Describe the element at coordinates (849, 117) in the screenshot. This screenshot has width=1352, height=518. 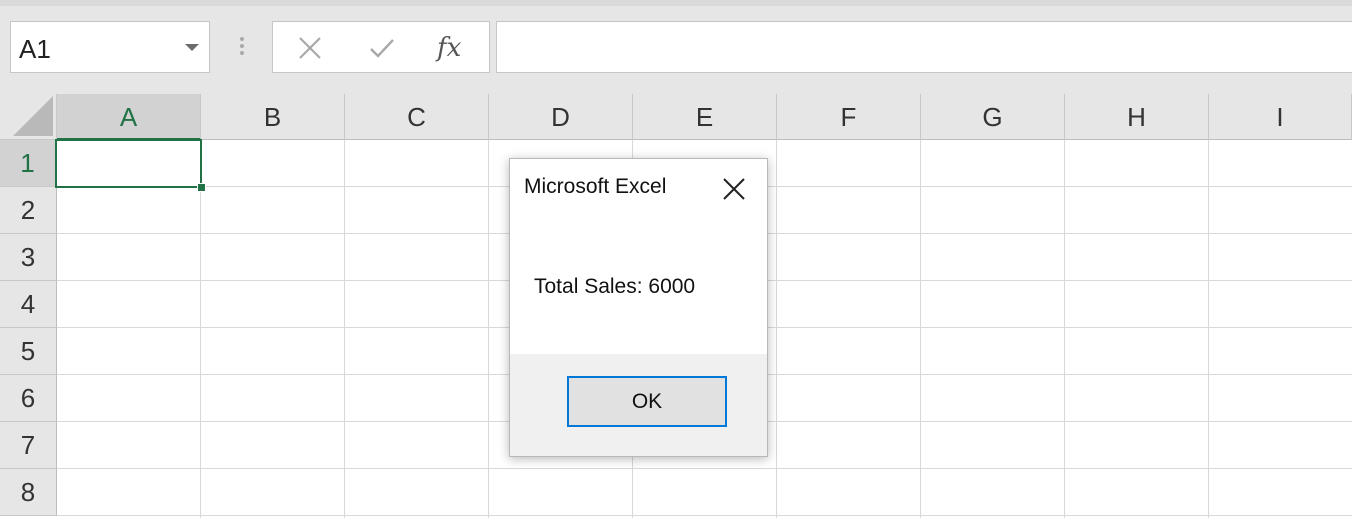
I see `column-header-f: F` at that location.